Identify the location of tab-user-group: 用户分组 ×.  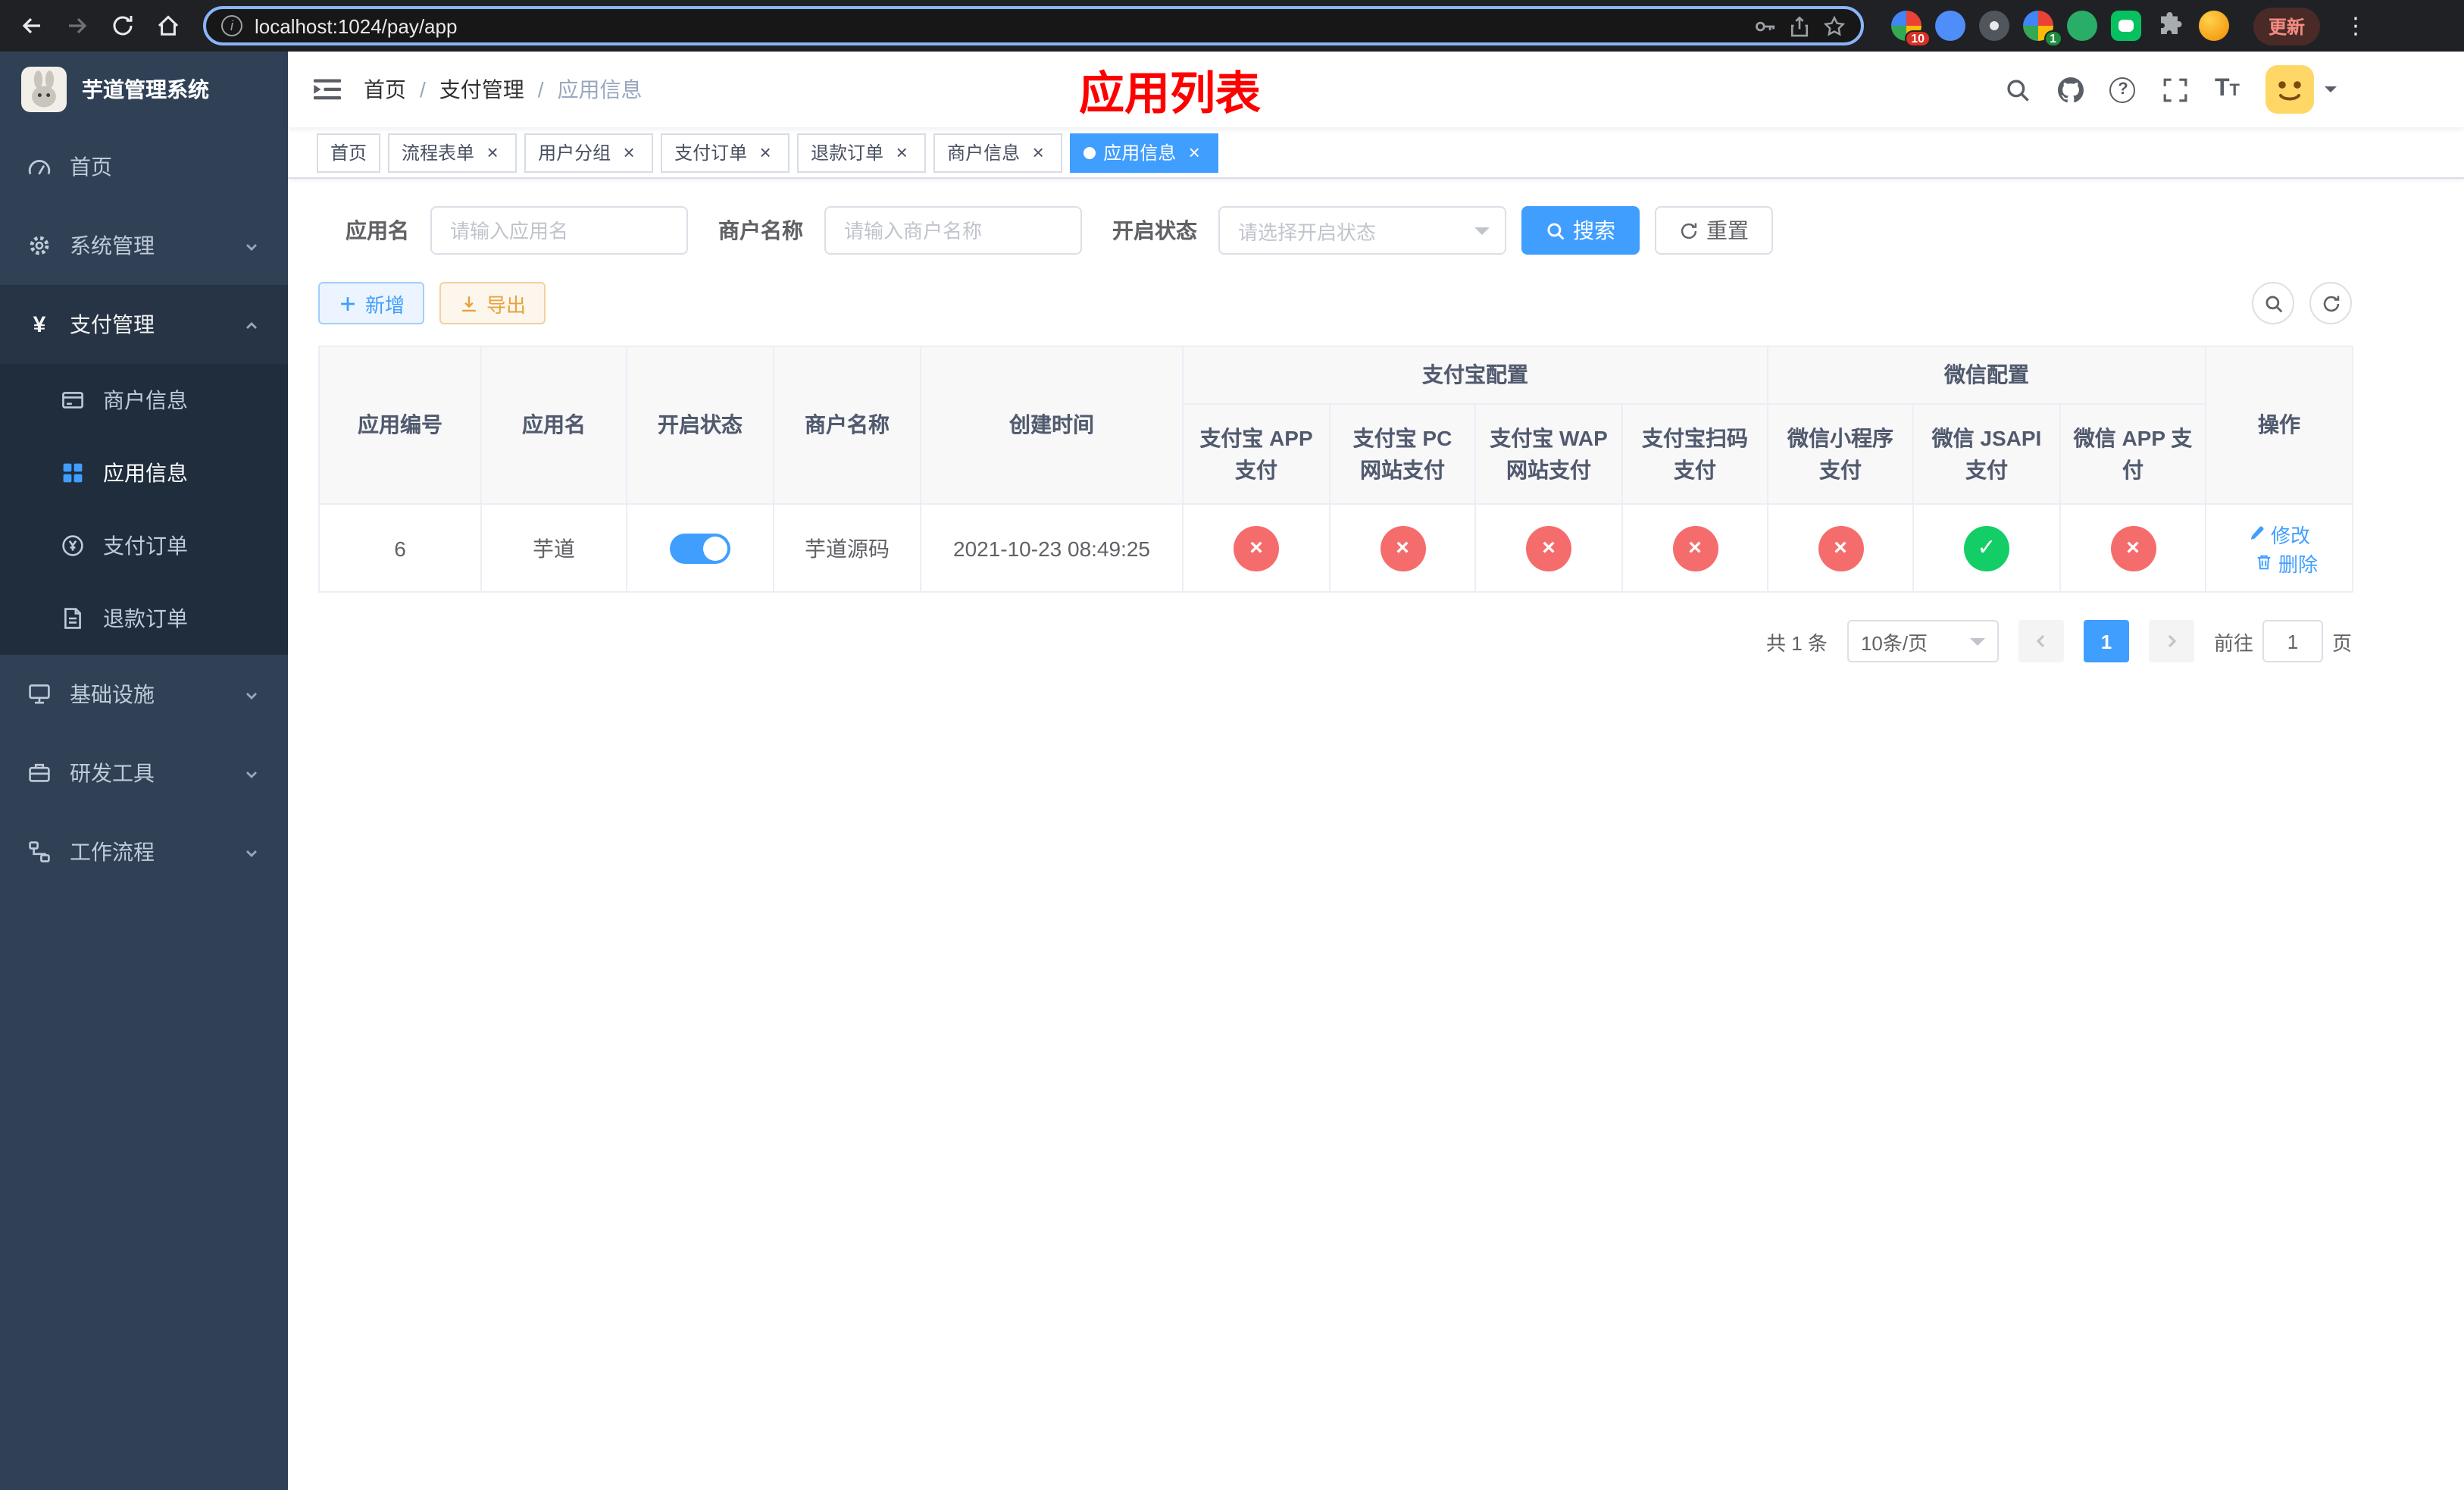
(589, 152).